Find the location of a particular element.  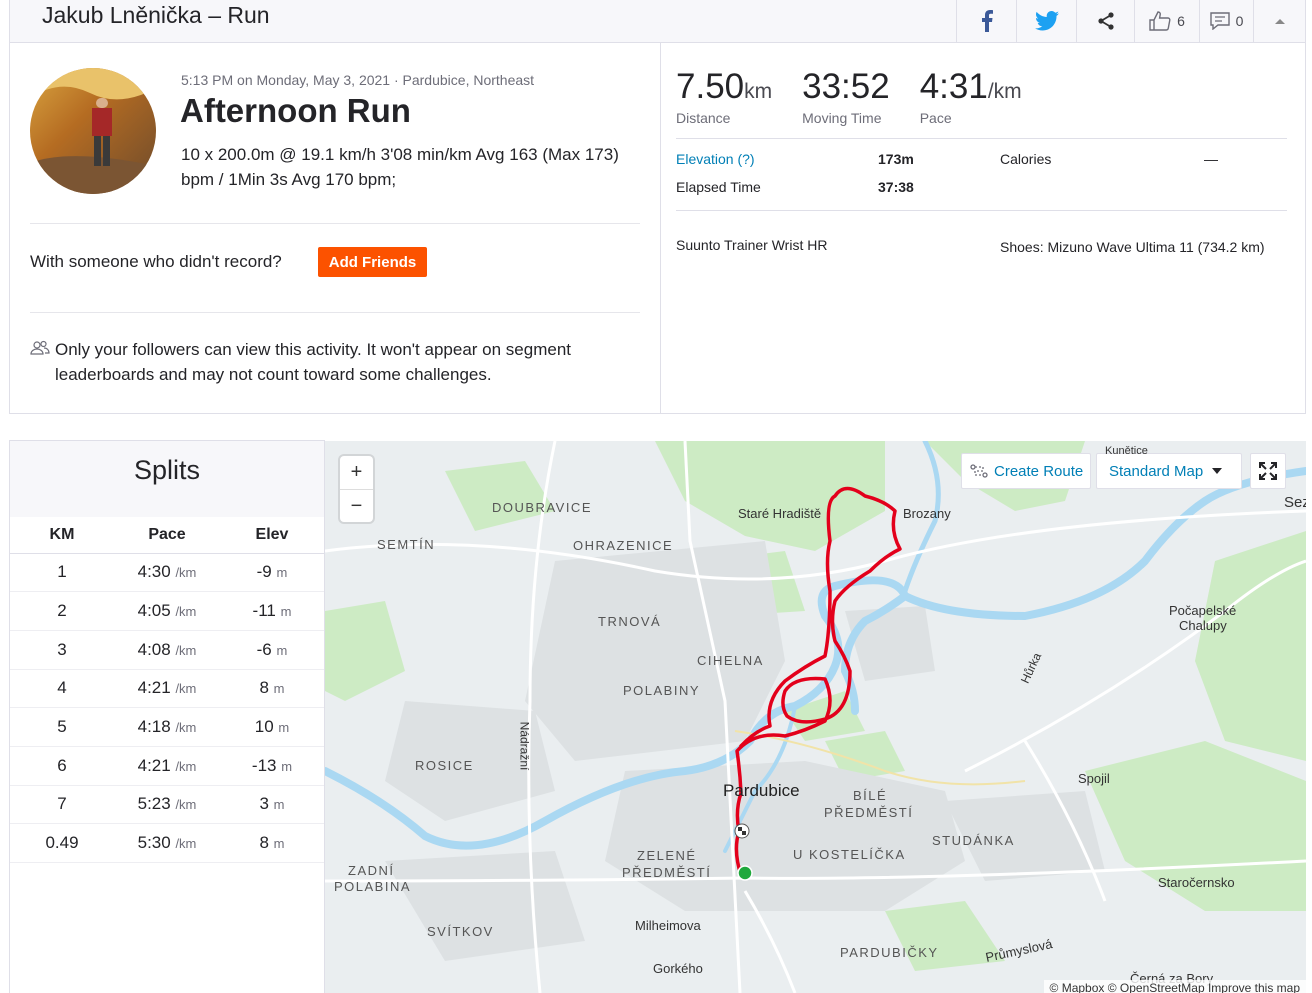

elevation-value: 173m is located at coordinates (896, 159).